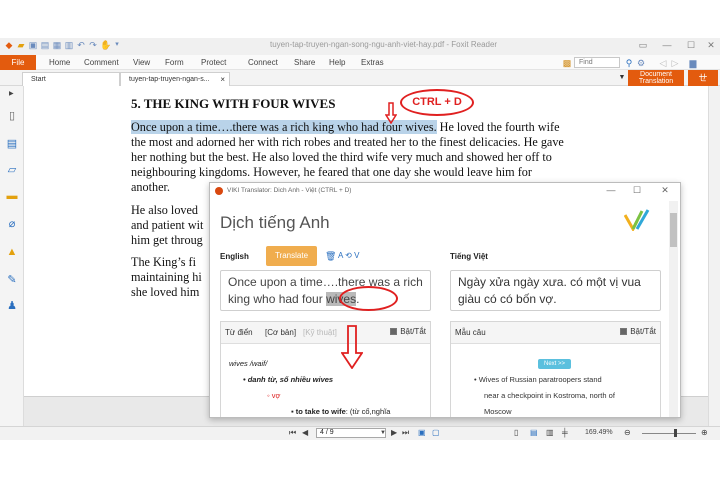 This screenshot has height=480, width=720. What do you see at coordinates (470, 332) in the screenshot?
I see `tab-examples: Mẫu câu` at bounding box center [470, 332].